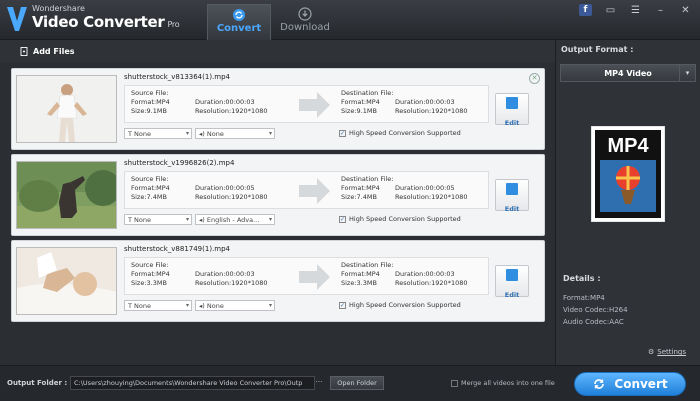  I want to click on convert-button: Convert, so click(630, 384).